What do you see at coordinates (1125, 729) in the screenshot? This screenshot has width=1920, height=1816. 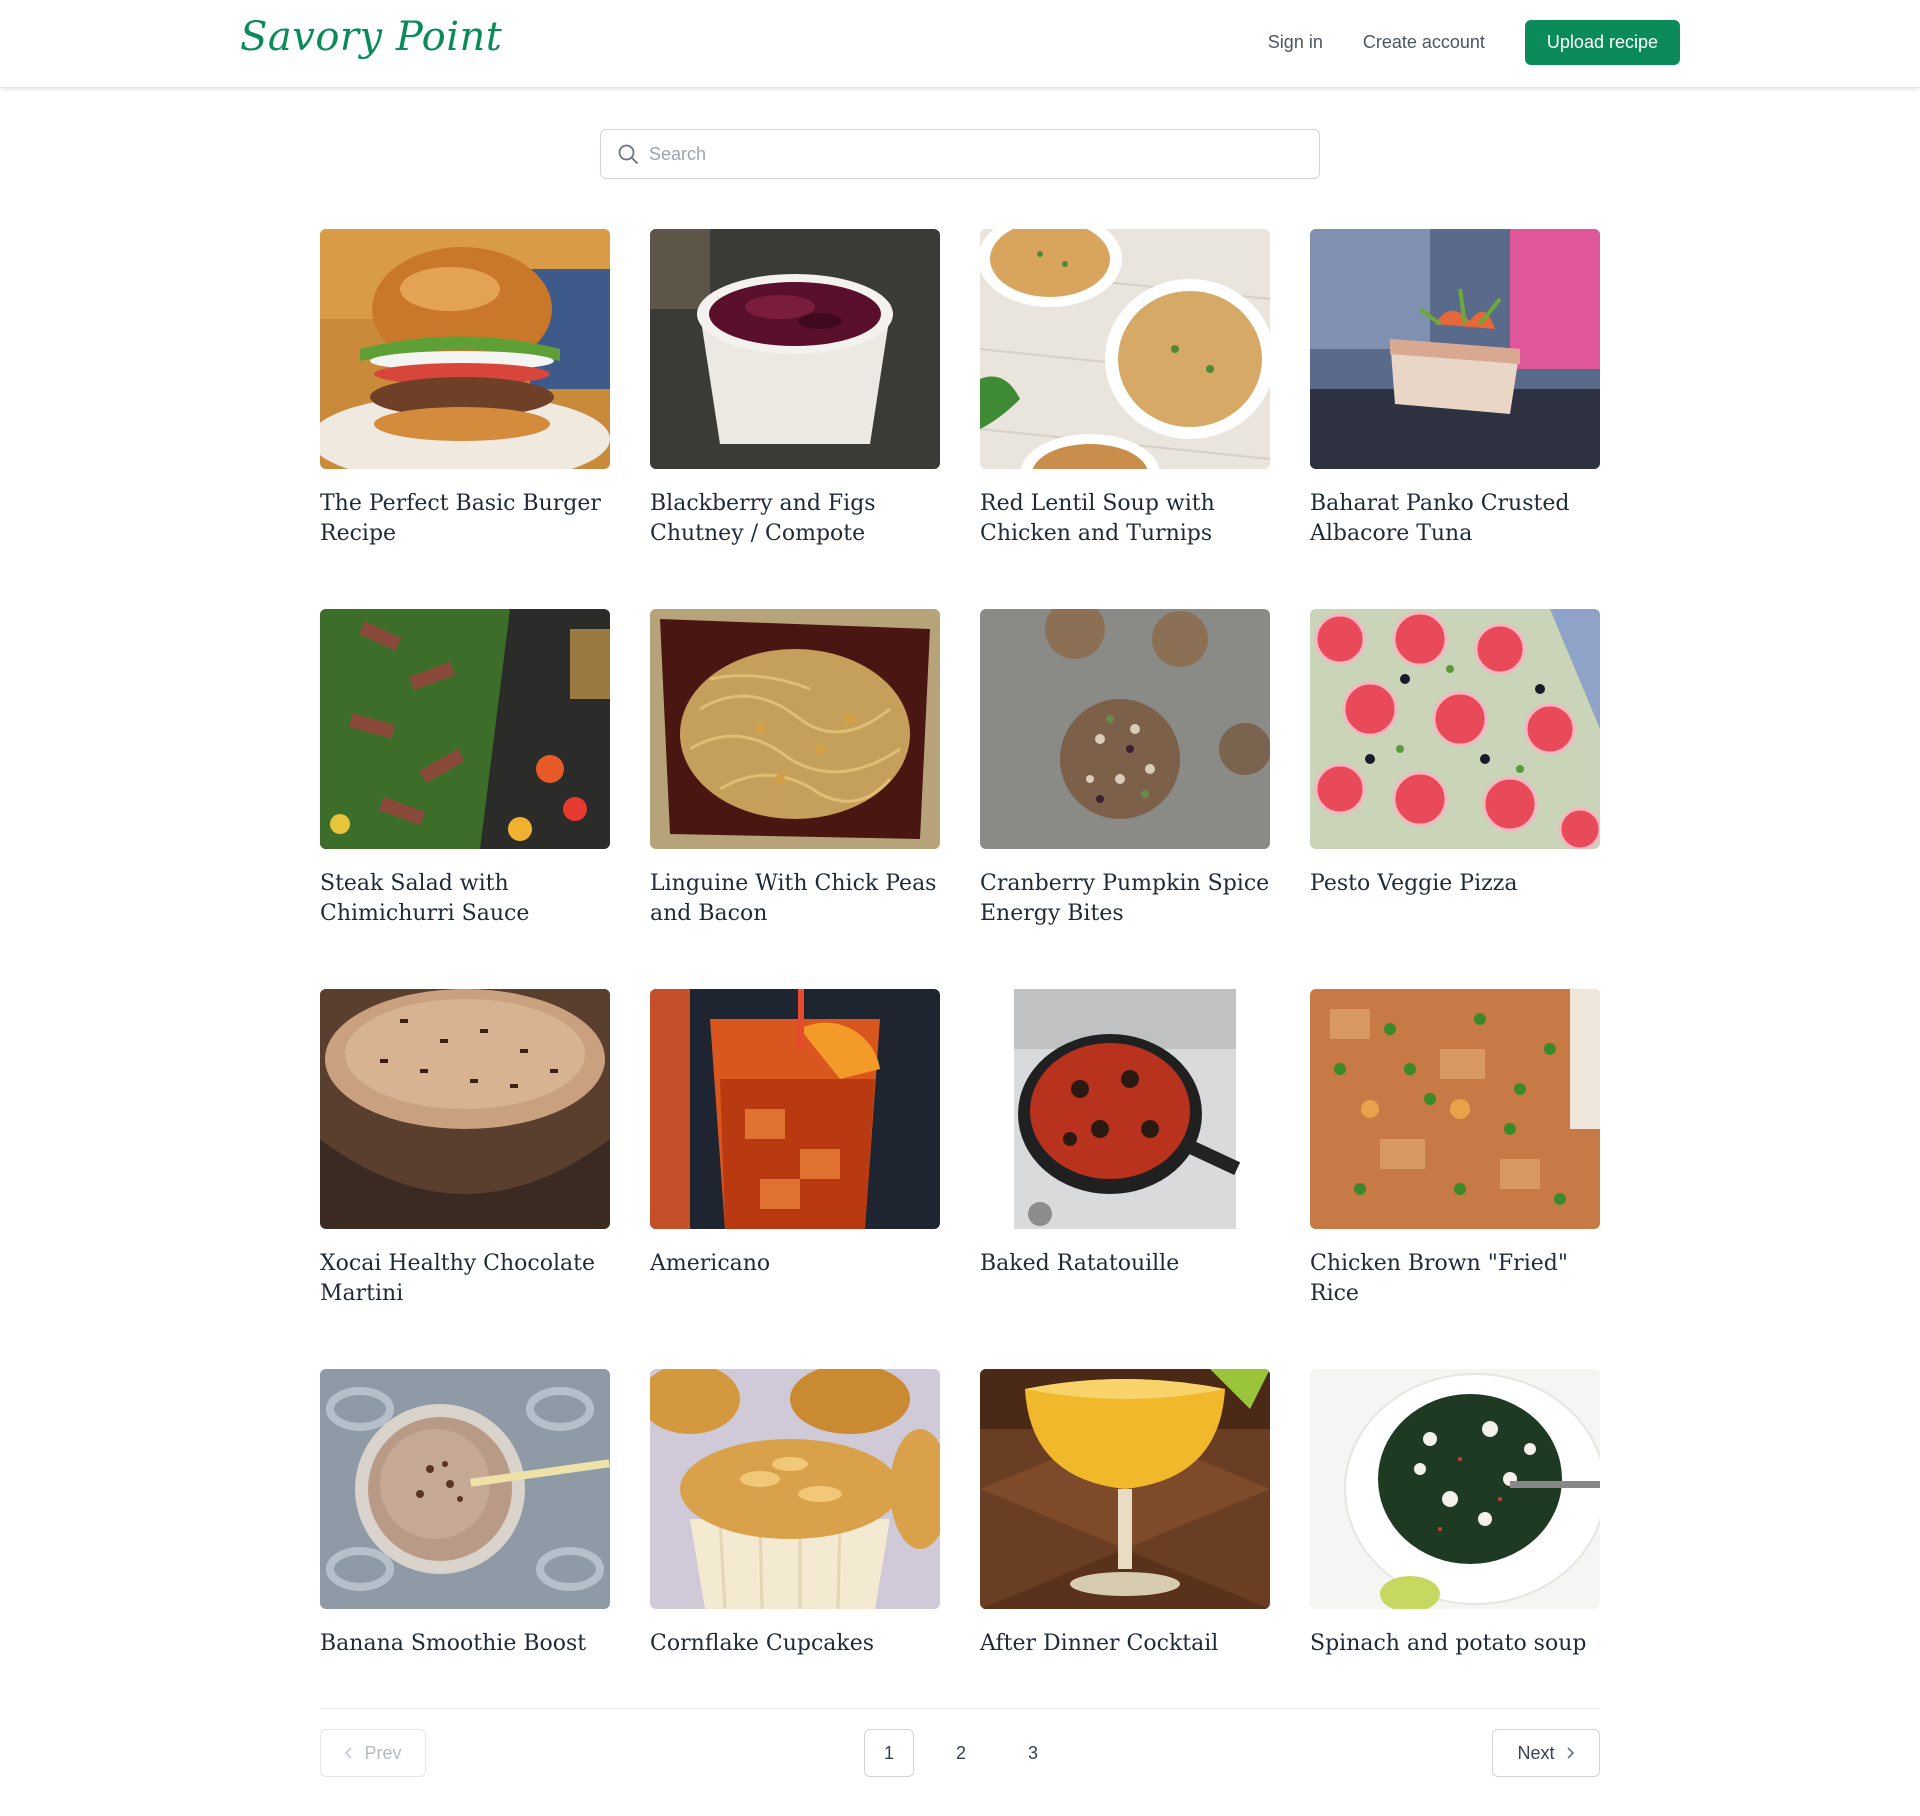 I see `recipe-image-energy-bites` at bounding box center [1125, 729].